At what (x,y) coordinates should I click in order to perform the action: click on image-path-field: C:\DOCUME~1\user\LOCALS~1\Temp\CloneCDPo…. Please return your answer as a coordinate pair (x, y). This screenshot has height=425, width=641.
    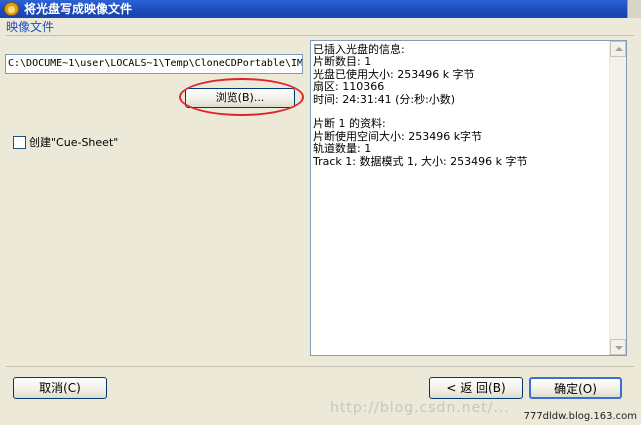
    Looking at the image, I should click on (154, 64).